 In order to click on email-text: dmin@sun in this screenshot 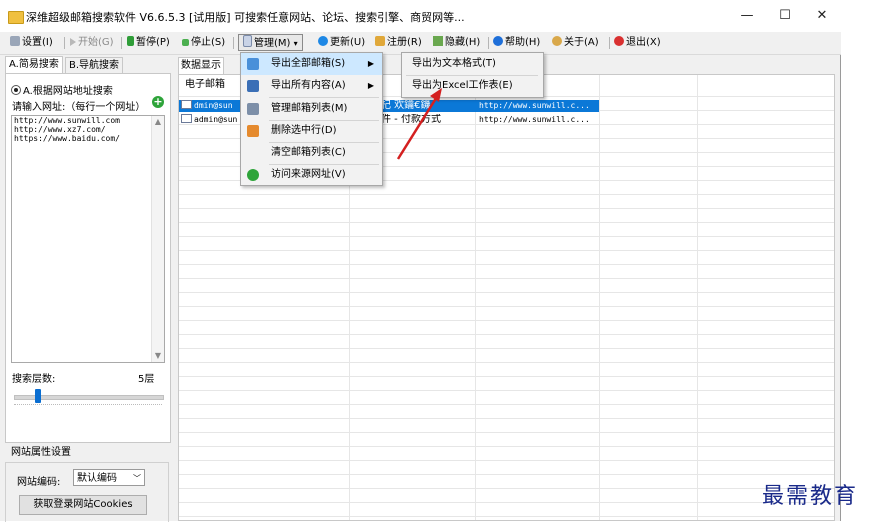, I will do `click(213, 105)`.